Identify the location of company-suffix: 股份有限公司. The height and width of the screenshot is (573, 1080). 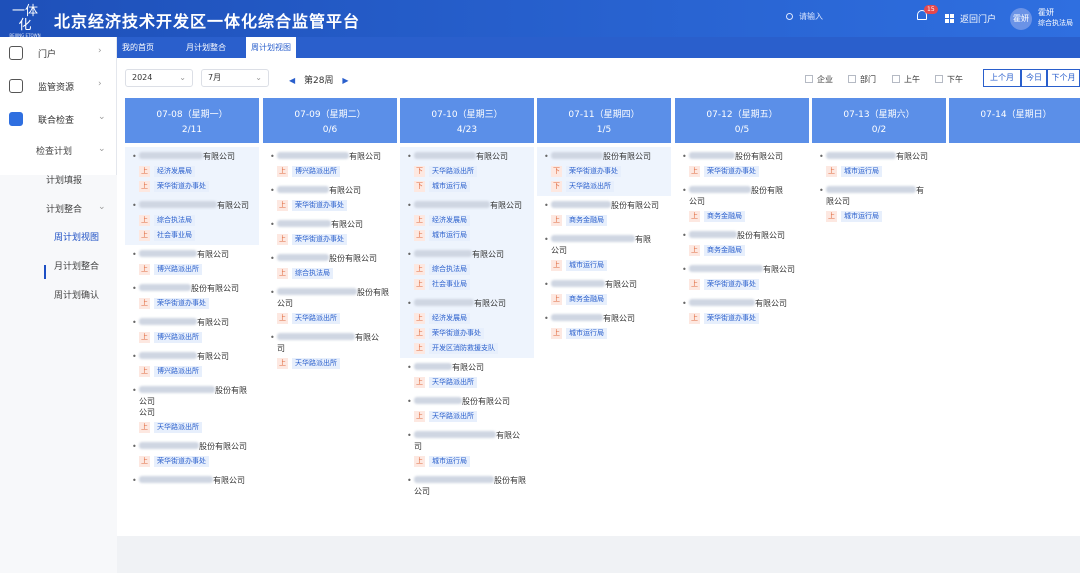
(215, 288).